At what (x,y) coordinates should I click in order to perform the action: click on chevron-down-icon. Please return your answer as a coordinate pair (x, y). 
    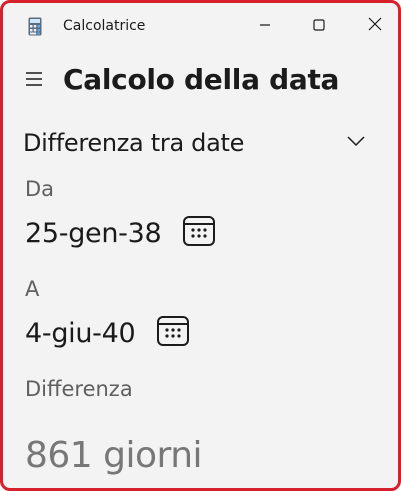
    Looking at the image, I should click on (356, 140).